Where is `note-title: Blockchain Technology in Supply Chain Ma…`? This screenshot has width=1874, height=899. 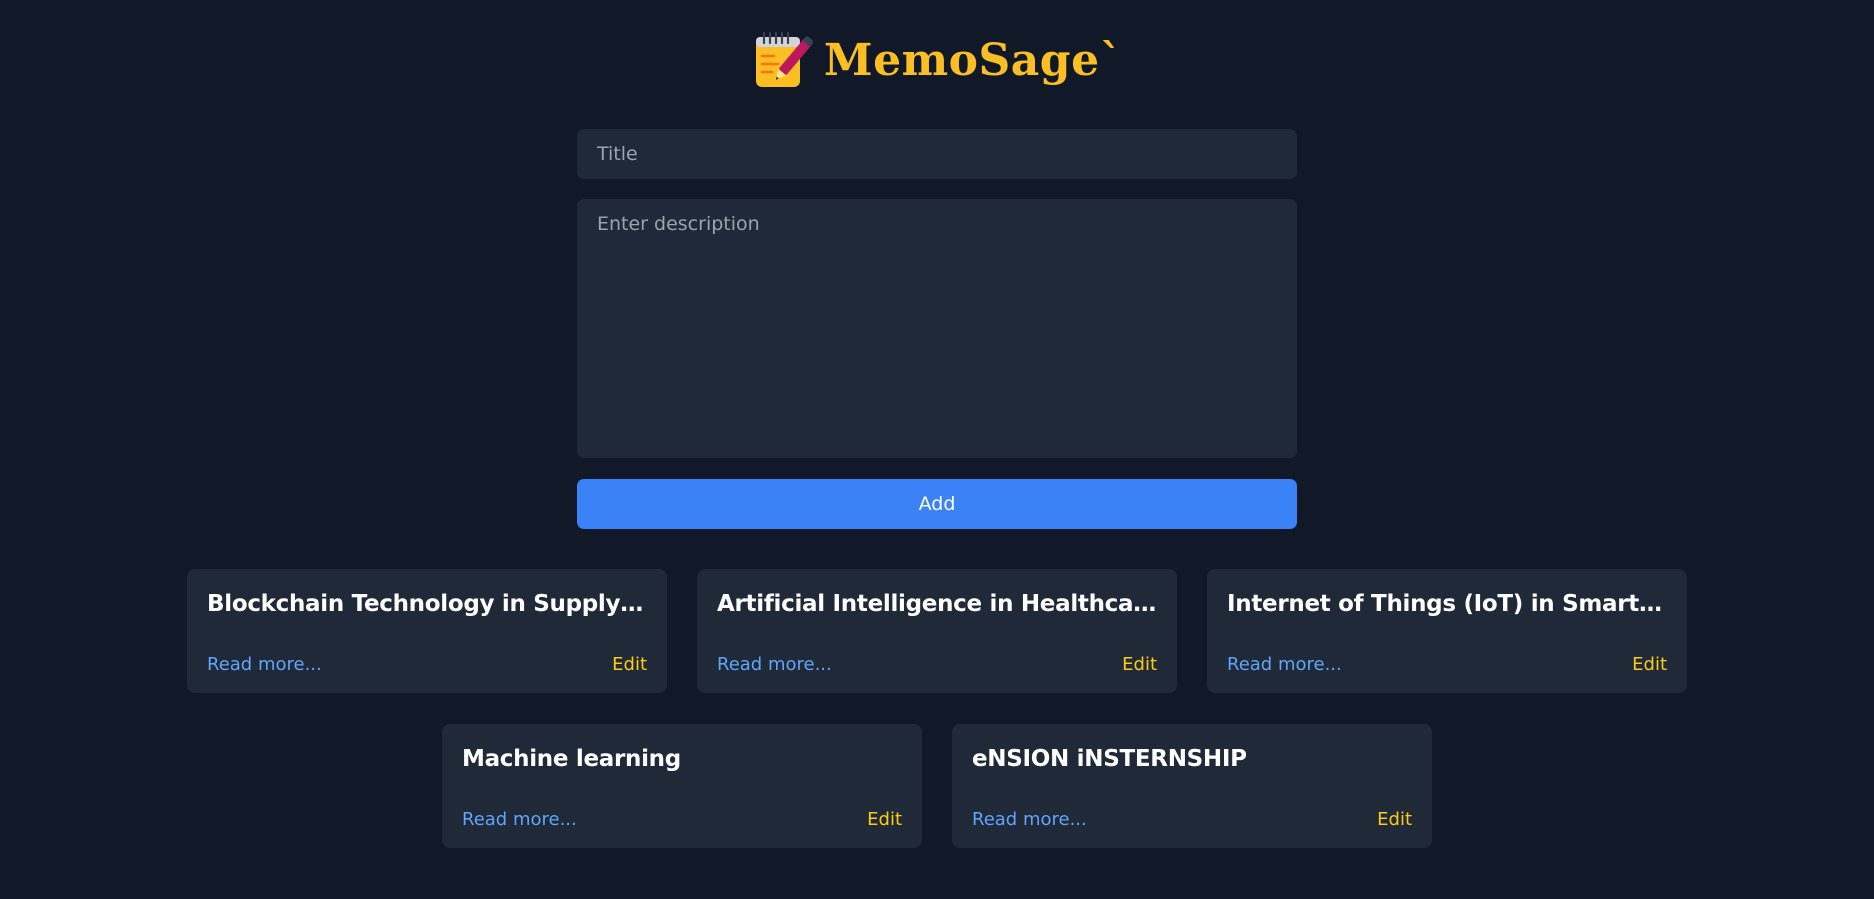
note-title: Blockchain Technology in Supply Chain Ma… is located at coordinates (427, 604).